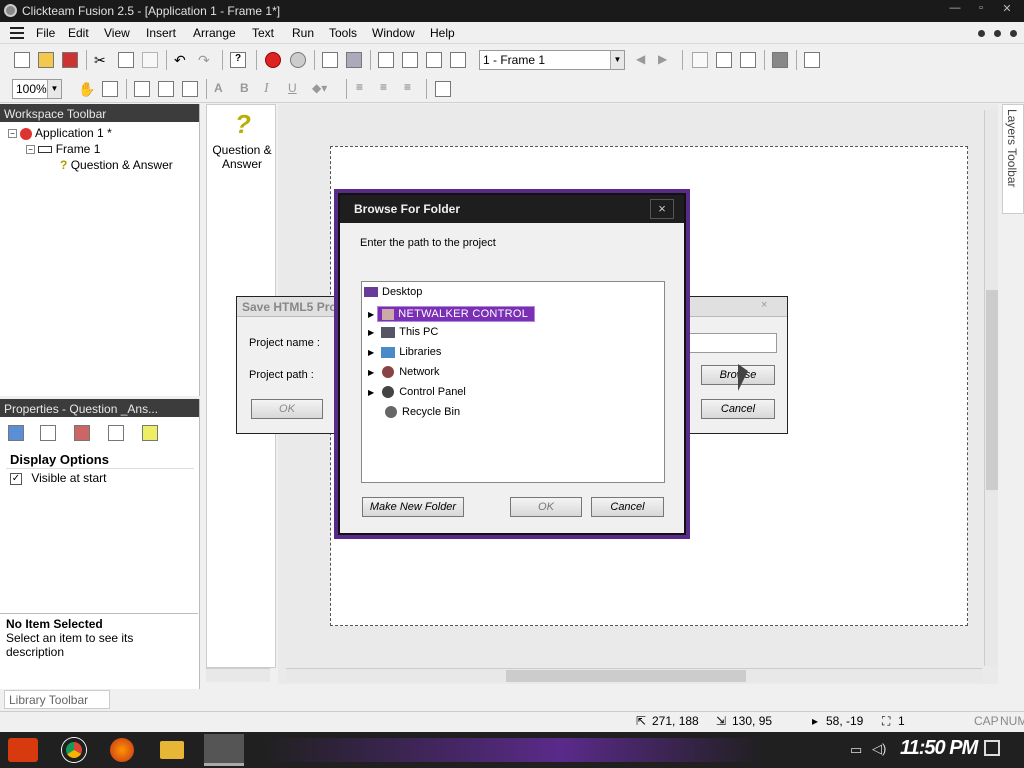 The image size is (1024, 768). What do you see at coordinates (552, 60) in the screenshot?
I see `frame-select: 1 - Frame 1 ▼` at bounding box center [552, 60].